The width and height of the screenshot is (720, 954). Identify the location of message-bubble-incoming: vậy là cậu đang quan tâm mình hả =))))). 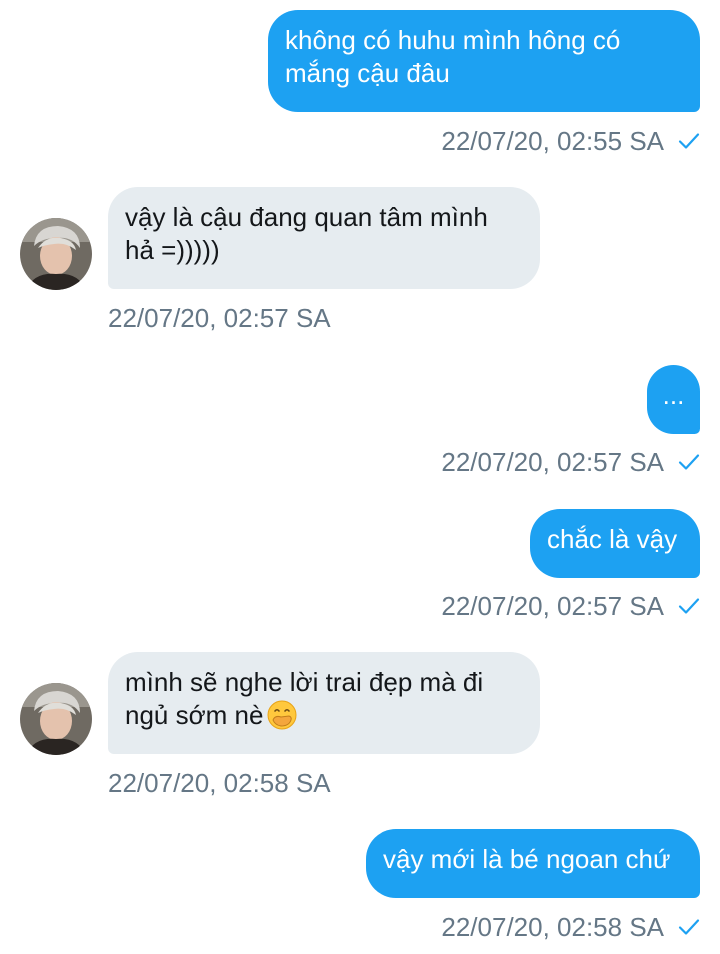
(324, 238).